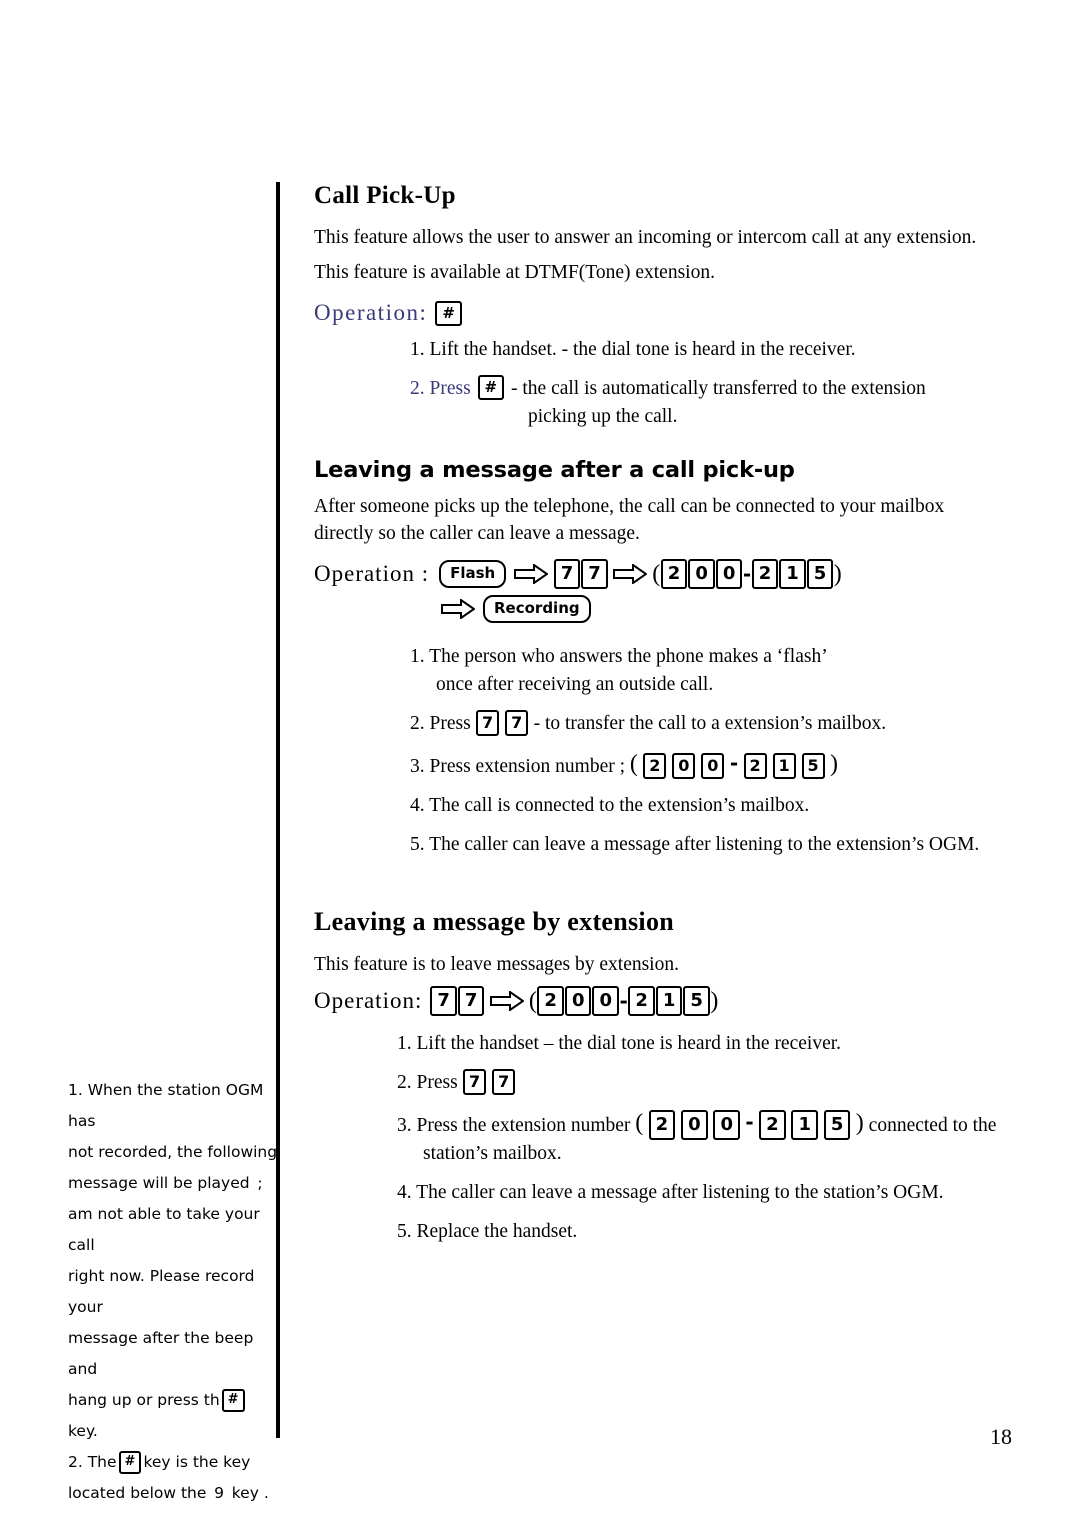 This screenshot has height=1533, width=1080. What do you see at coordinates (166, 1105) in the screenshot?
I see `footnote-line: 1. When the station OGM has` at bounding box center [166, 1105].